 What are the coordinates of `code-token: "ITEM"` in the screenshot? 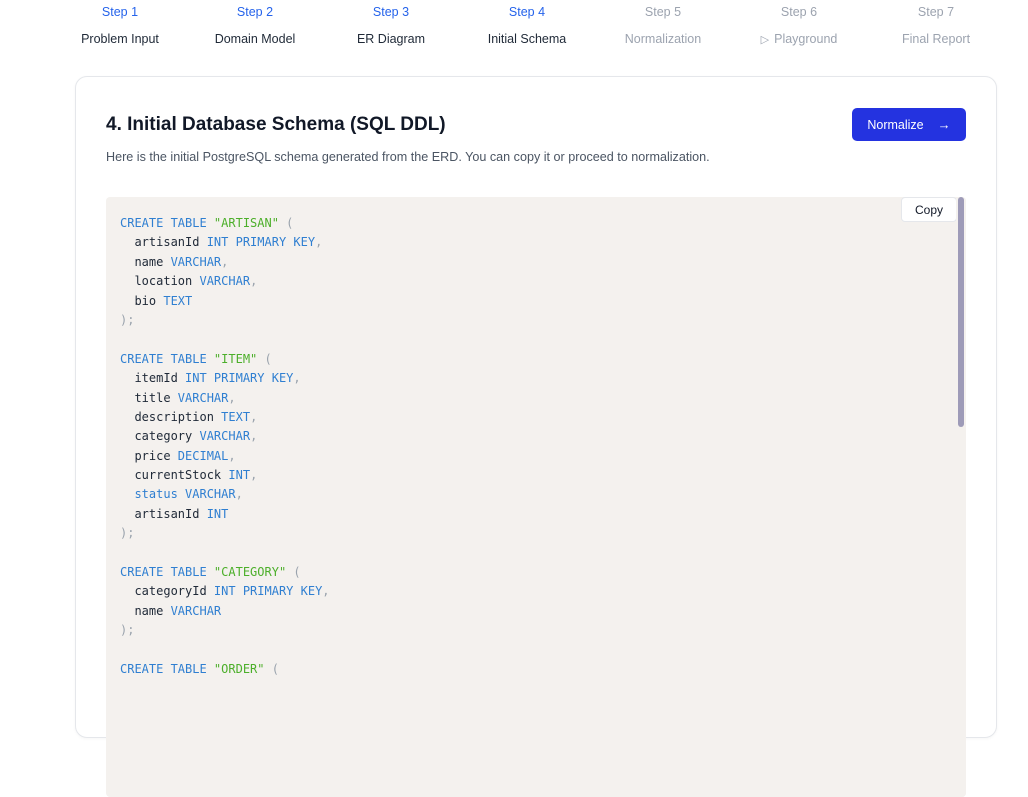 It's located at (235, 358).